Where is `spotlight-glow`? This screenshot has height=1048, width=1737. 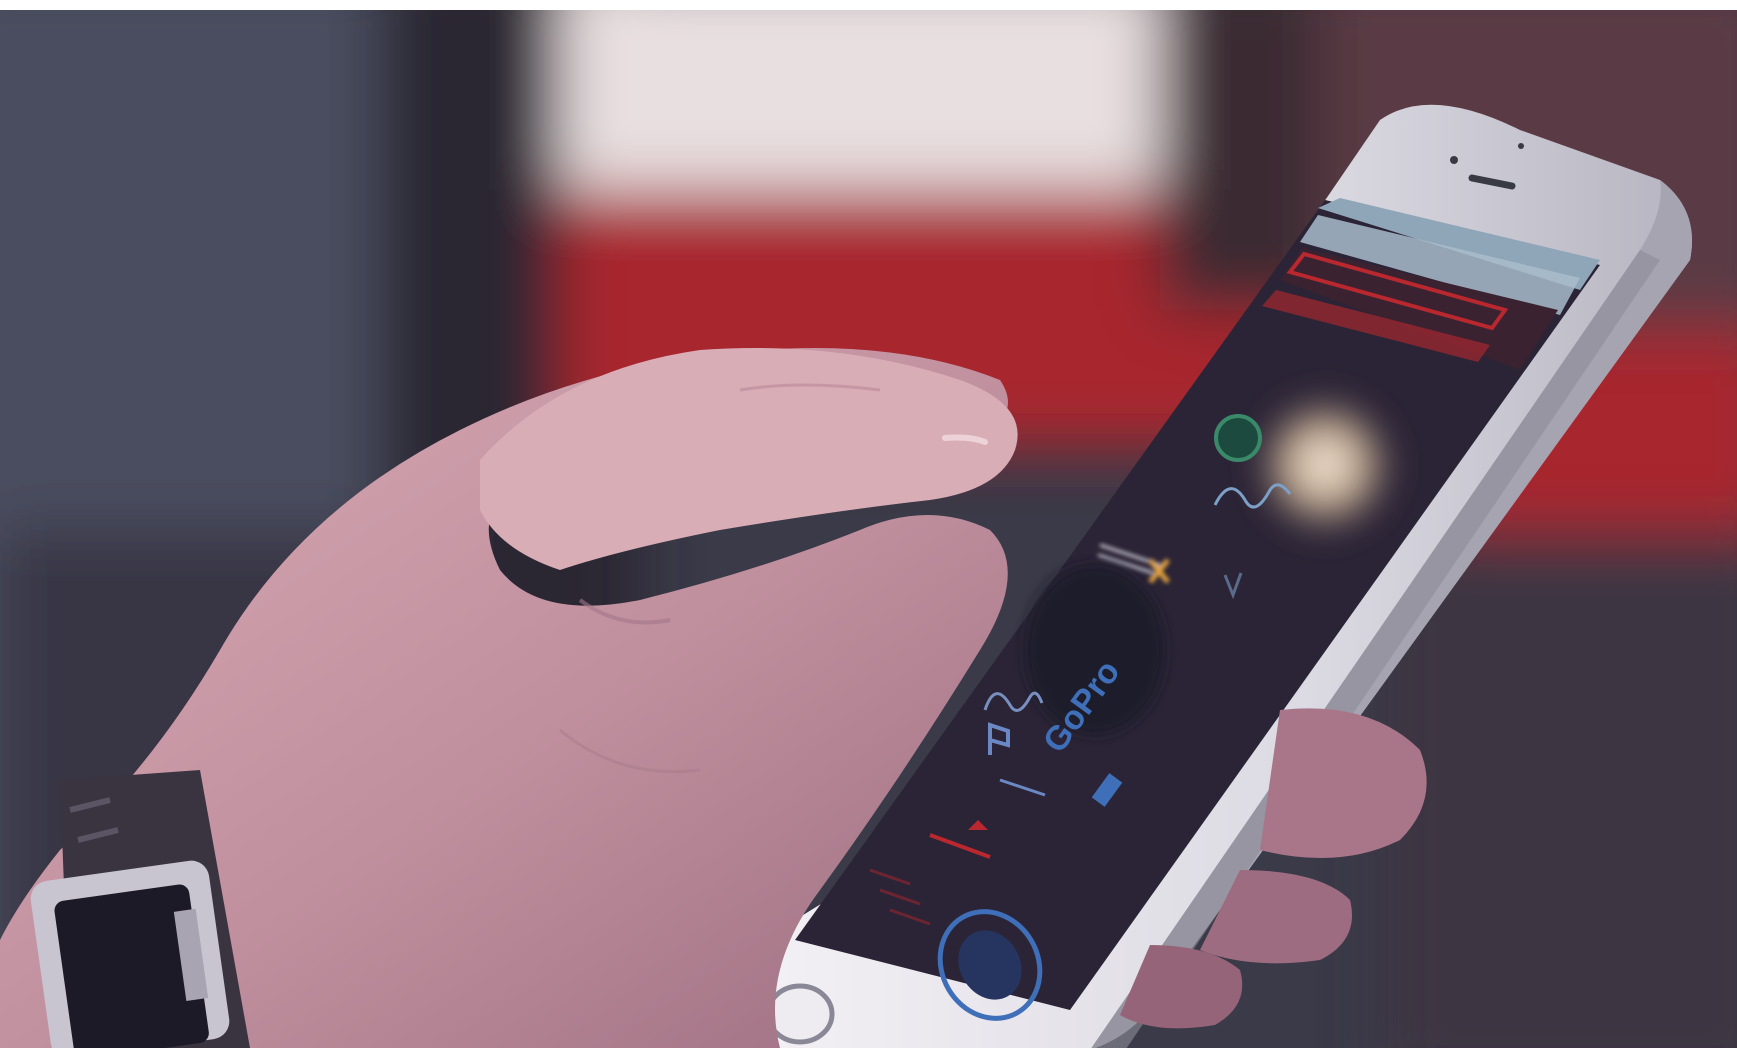 spotlight-glow is located at coordinates (1325, 465).